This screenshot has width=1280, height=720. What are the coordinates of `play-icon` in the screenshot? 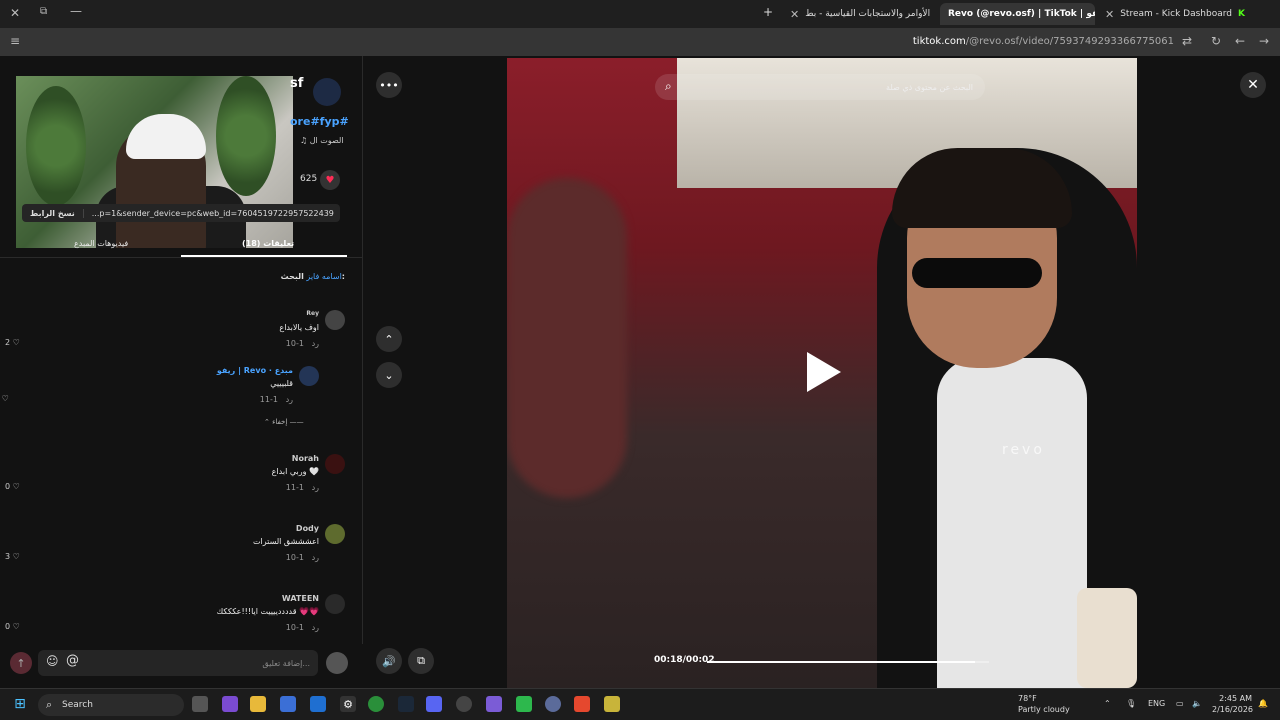 It's located at (824, 372).